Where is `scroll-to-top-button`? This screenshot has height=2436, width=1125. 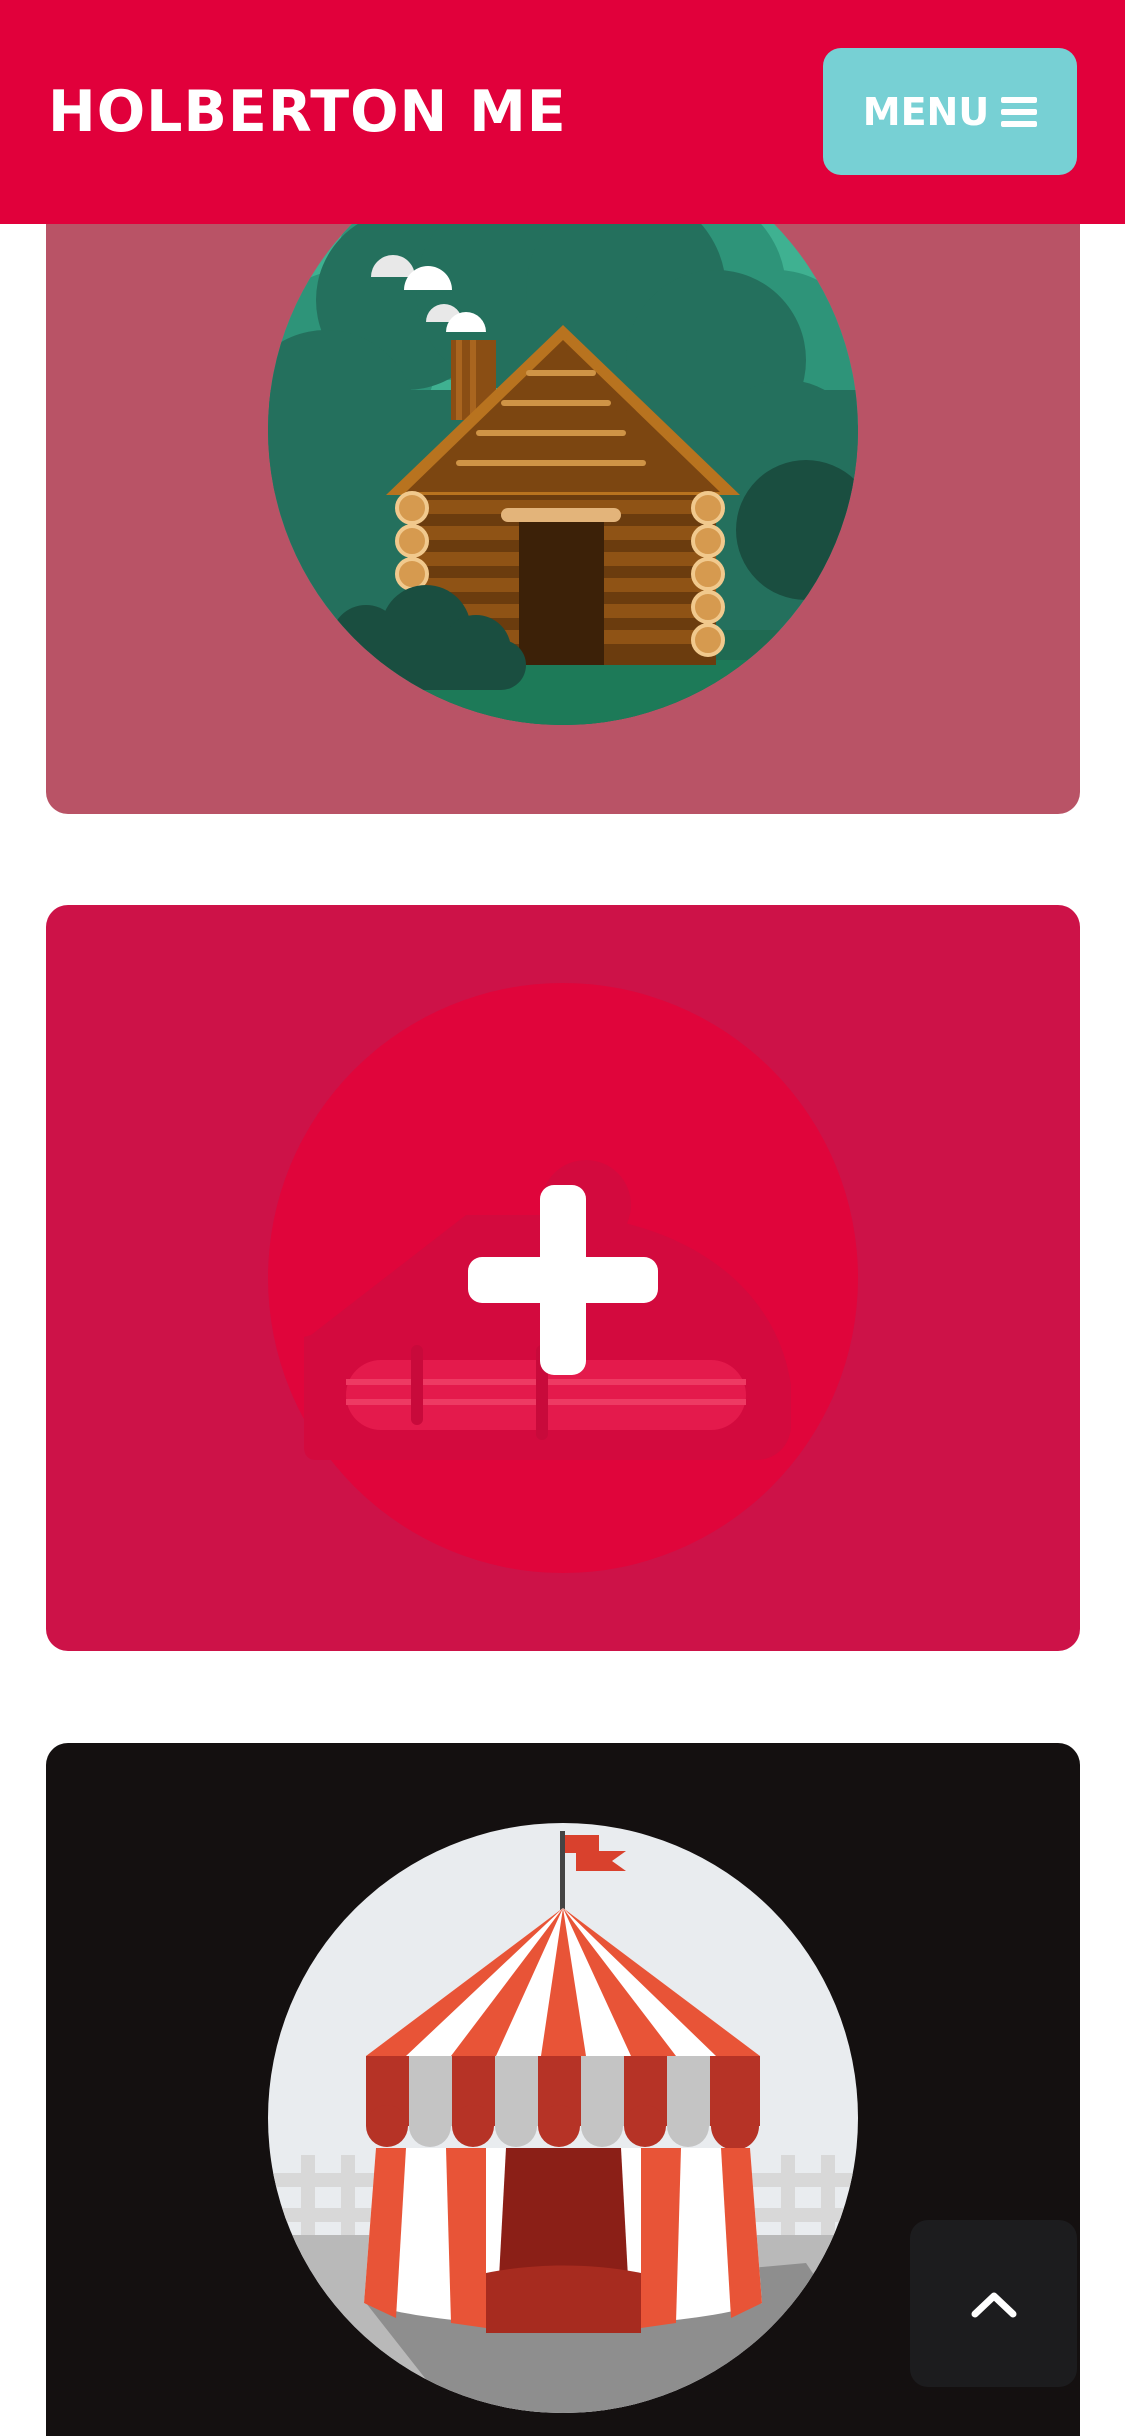
scroll-to-top-button is located at coordinates (993, 2303).